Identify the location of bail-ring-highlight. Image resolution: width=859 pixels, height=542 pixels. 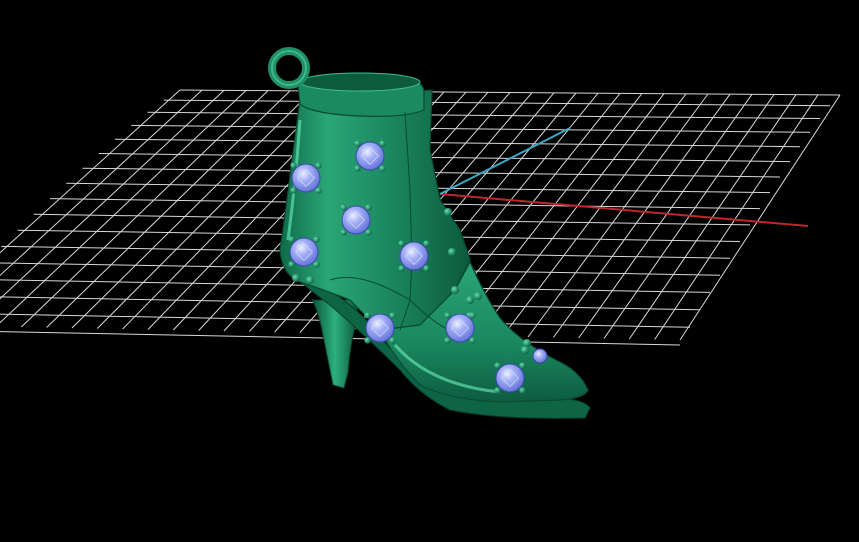
(289, 68).